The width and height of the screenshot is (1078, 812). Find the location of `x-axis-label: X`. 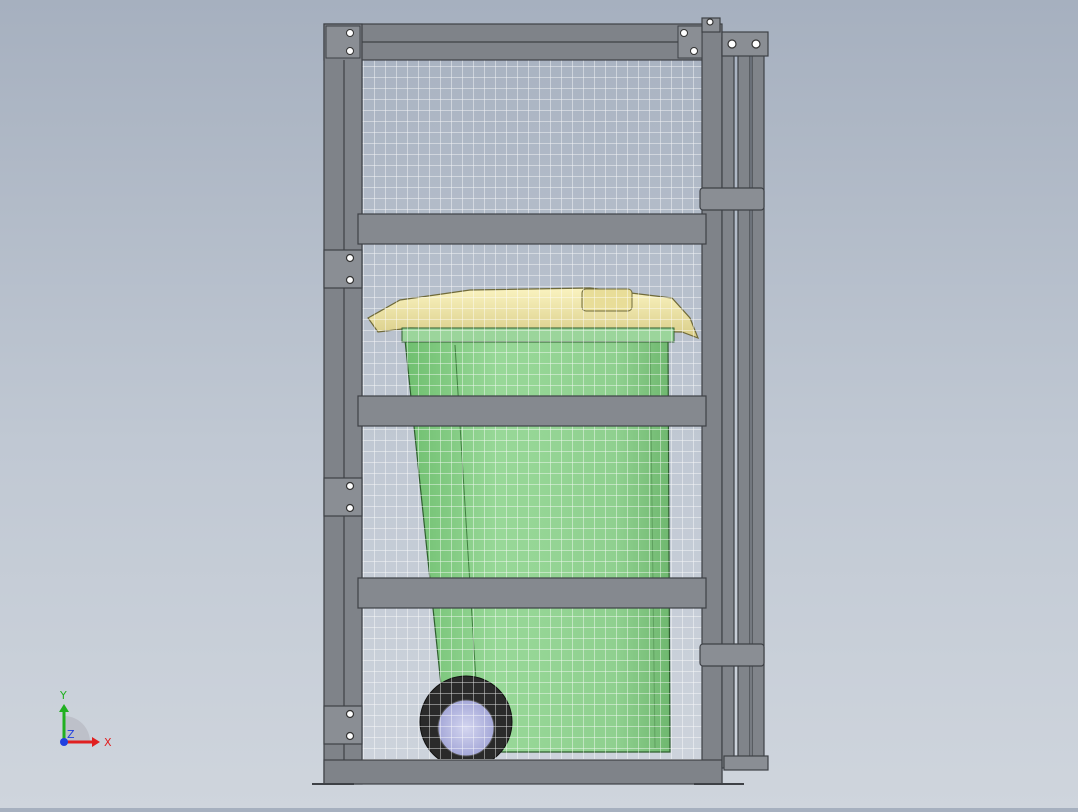

x-axis-label: X is located at coordinates (108, 742).